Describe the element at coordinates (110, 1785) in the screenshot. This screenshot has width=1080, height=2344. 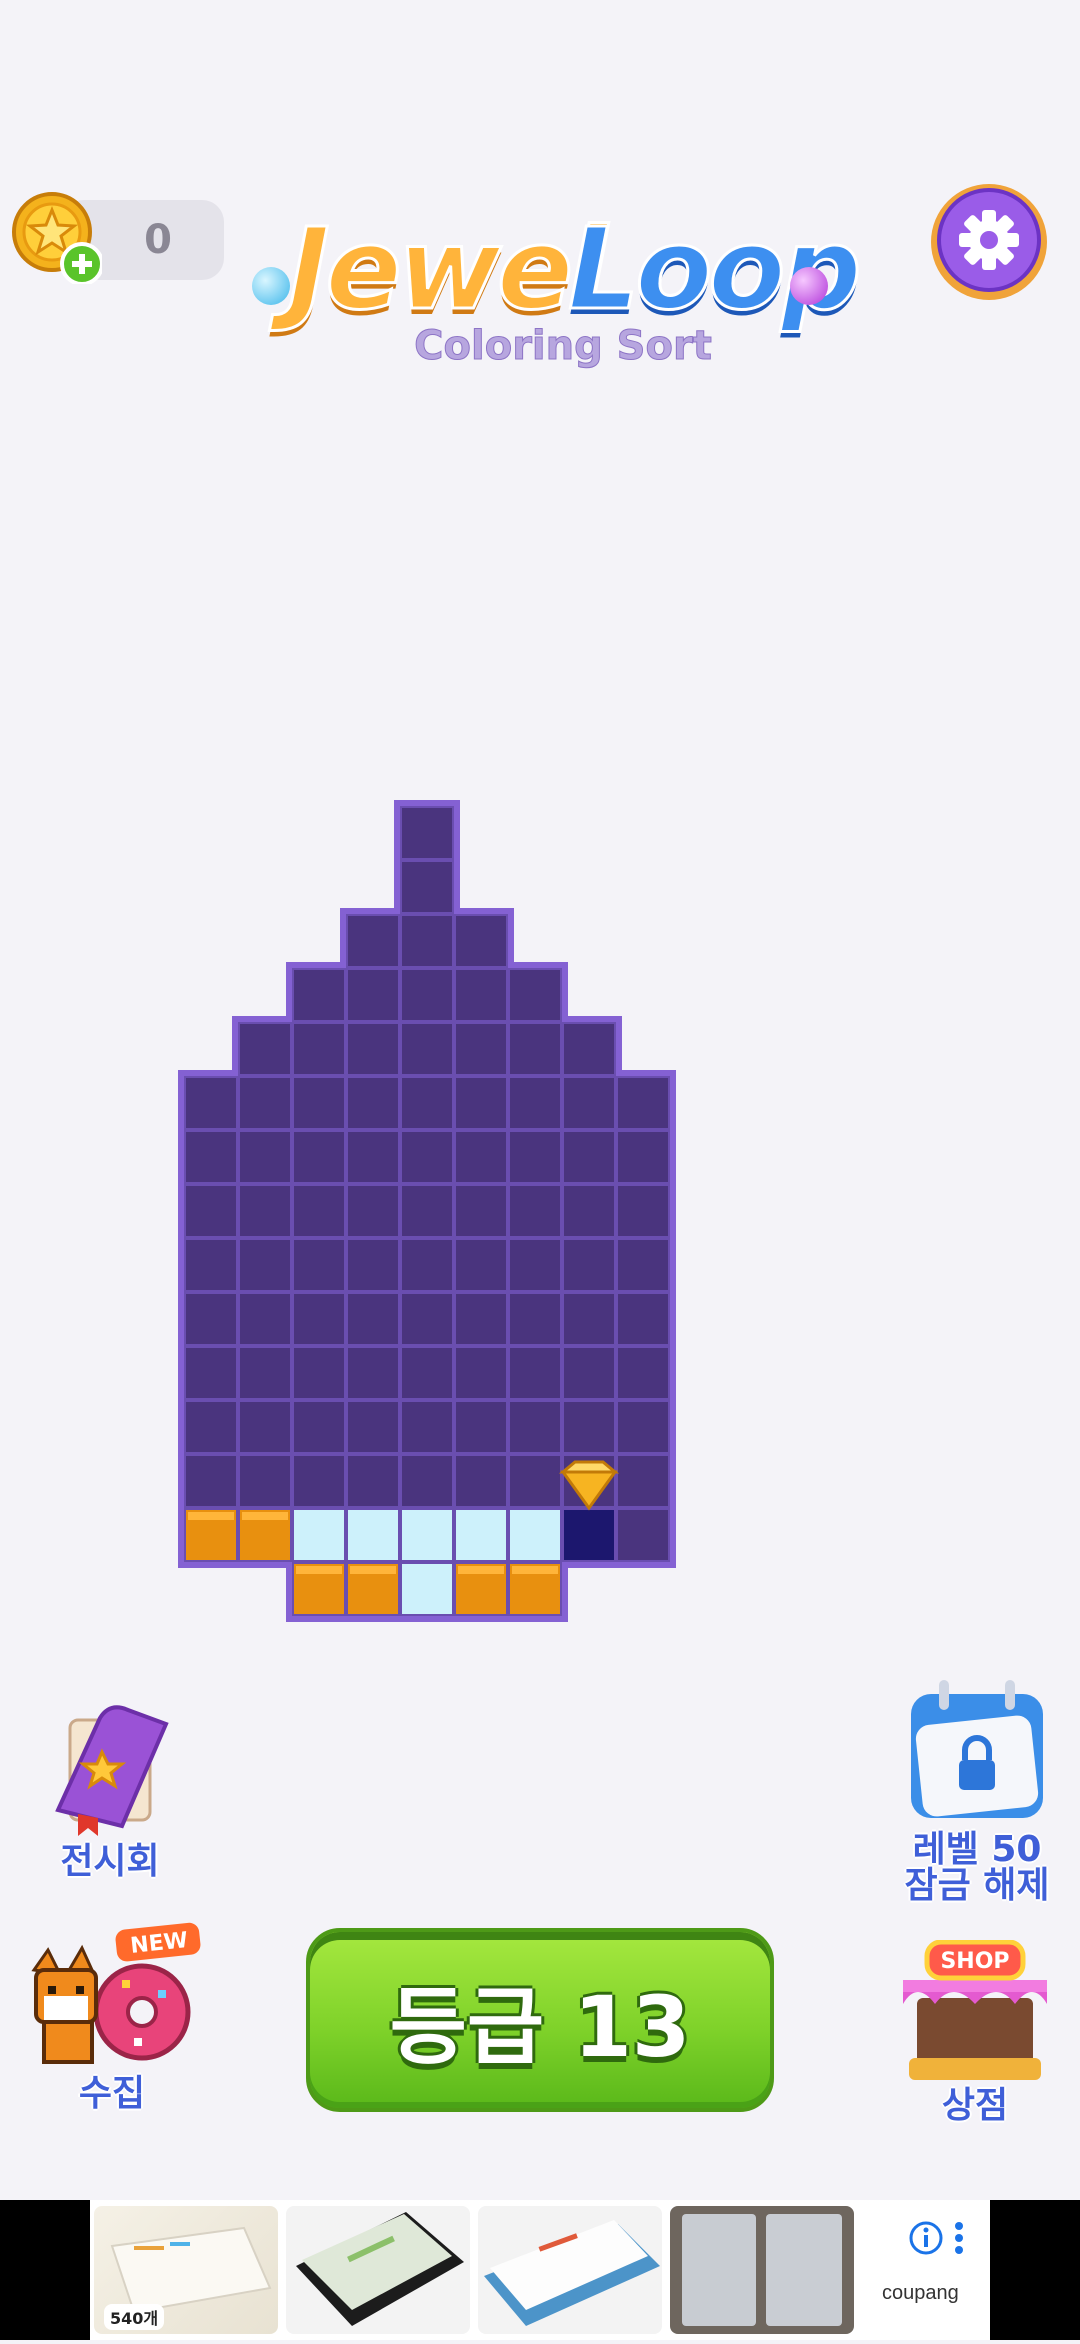
I see `exhibition-button: 전시회` at that location.